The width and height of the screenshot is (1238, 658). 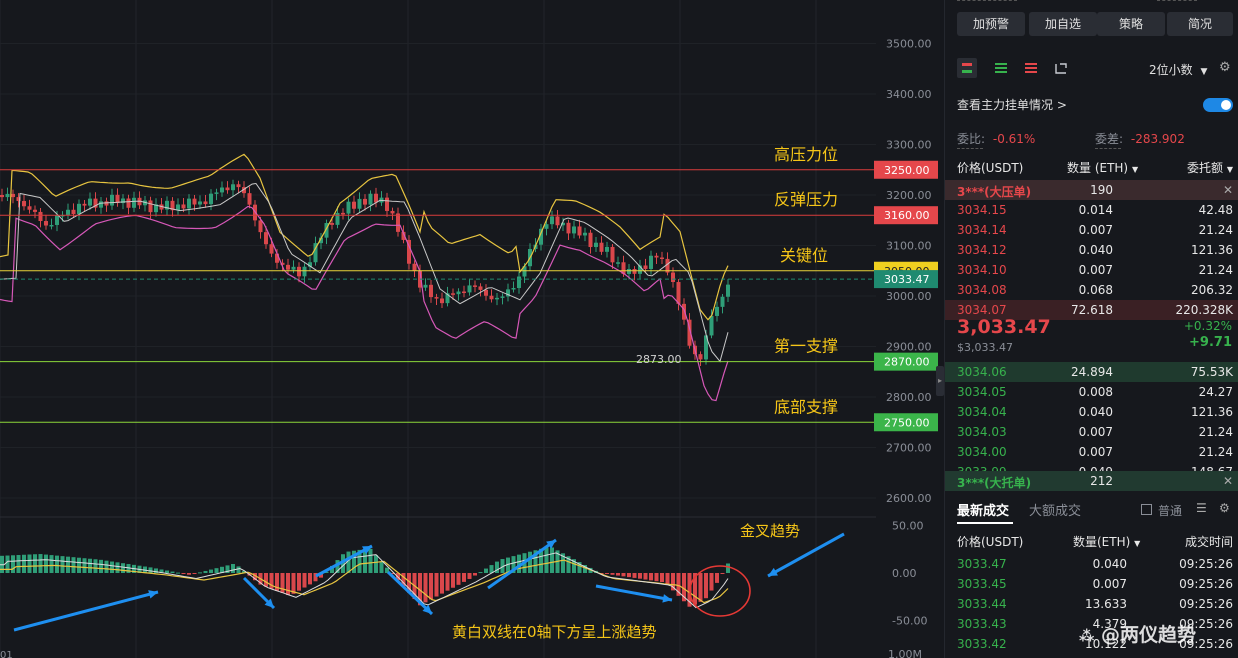 What do you see at coordinates (1087, 636) in the screenshot?
I see `watermark-logo-icon: ⁂` at bounding box center [1087, 636].